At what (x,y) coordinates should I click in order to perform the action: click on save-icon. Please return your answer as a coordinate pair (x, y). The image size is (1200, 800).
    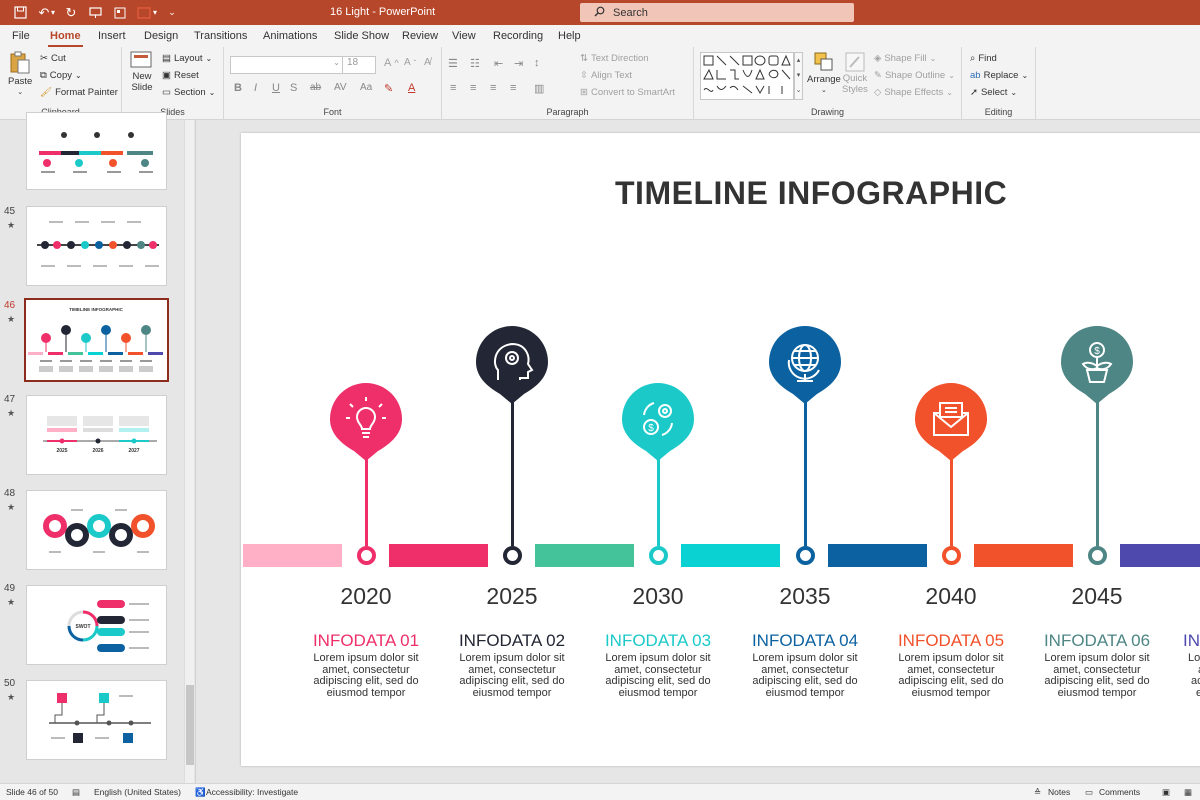
    Looking at the image, I should click on (20, 12).